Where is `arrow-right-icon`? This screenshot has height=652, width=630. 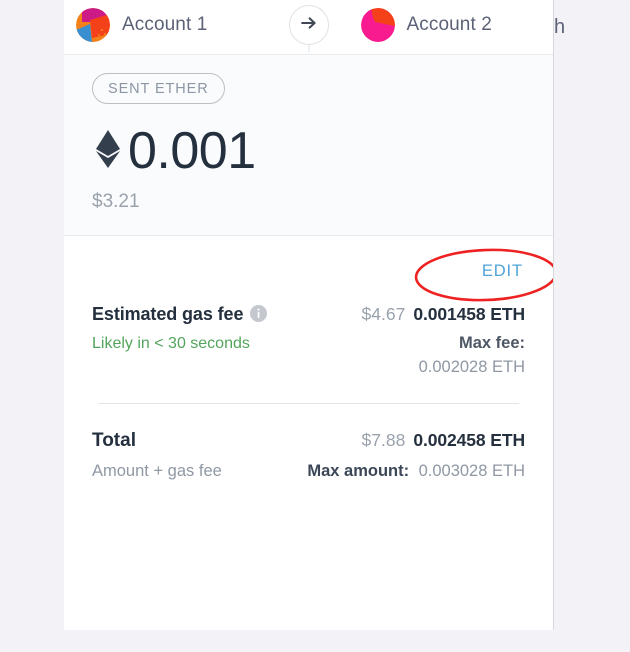 arrow-right-icon is located at coordinates (309, 25).